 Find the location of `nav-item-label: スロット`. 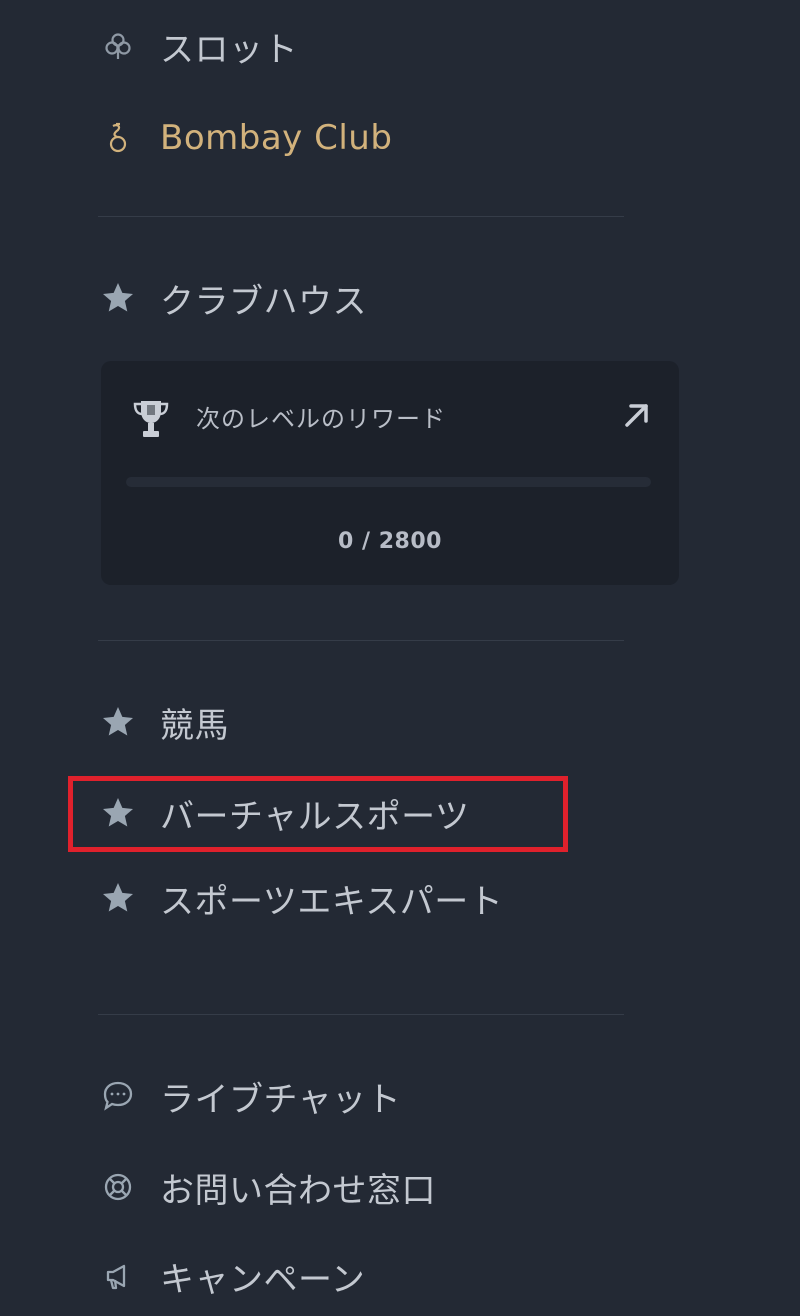

nav-item-label: スロット is located at coordinates (229, 49).